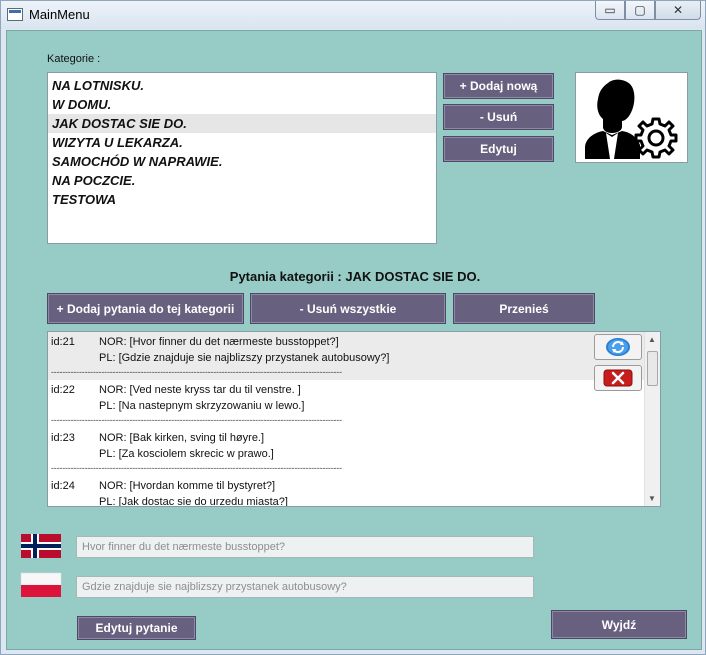  I want to click on category-item: SAMOCHÓD W NAPRAWIE., so click(242, 161).